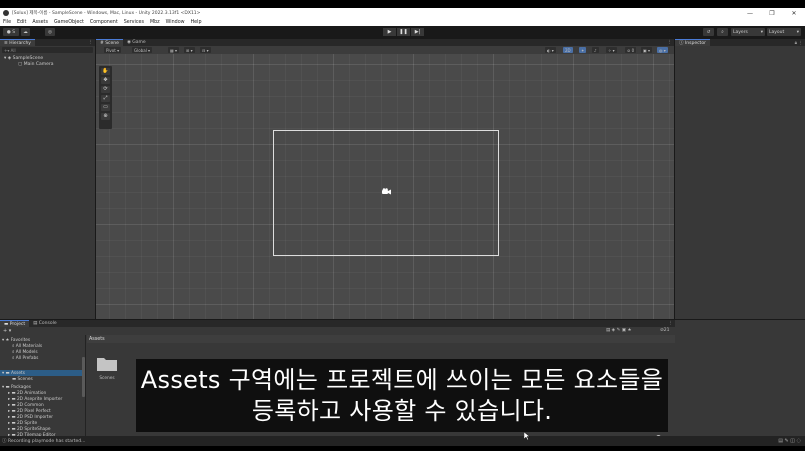 The image size is (805, 451). Describe the element at coordinates (740, 32) in the screenshot. I see `layers-label: Layers` at that location.